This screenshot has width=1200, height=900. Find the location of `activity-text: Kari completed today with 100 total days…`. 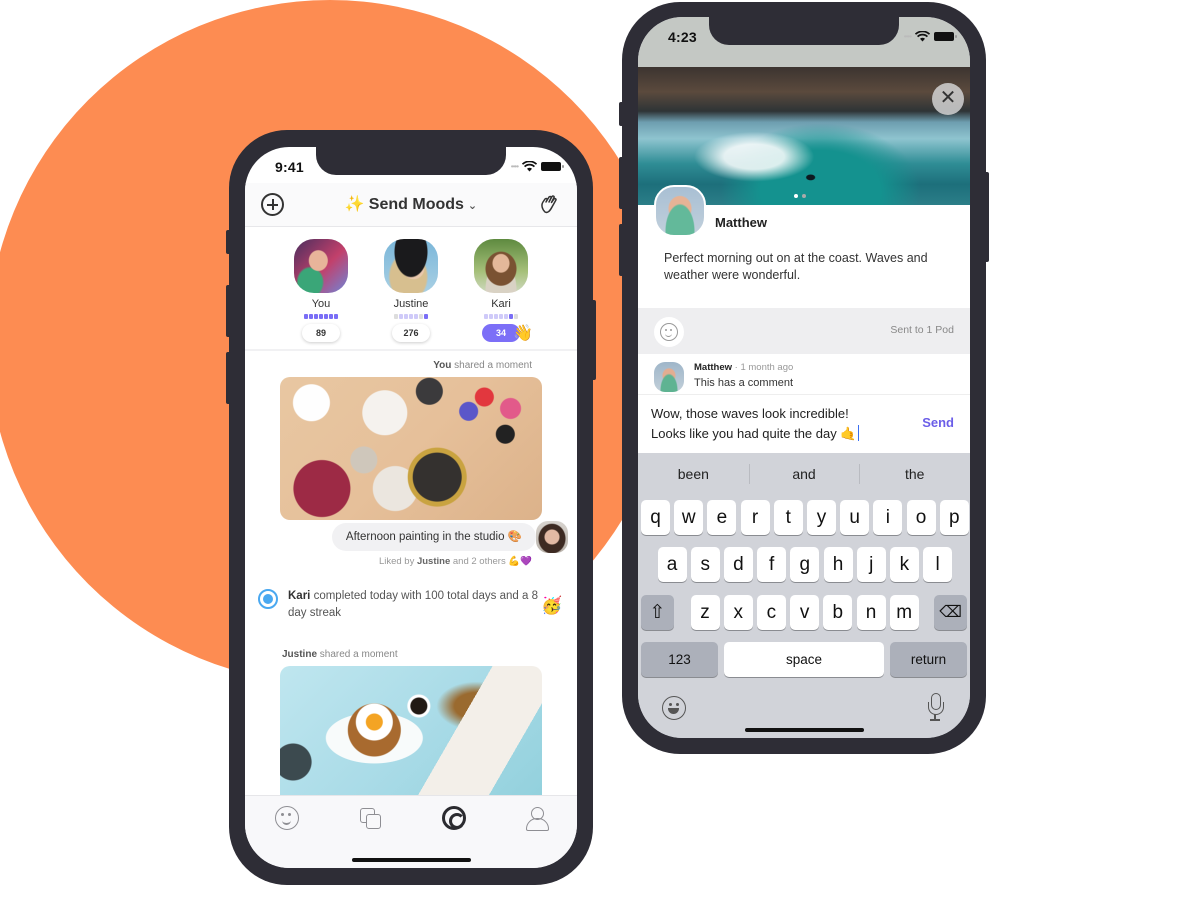

activity-text: Kari completed today with 100 total days… is located at coordinates (413, 605).